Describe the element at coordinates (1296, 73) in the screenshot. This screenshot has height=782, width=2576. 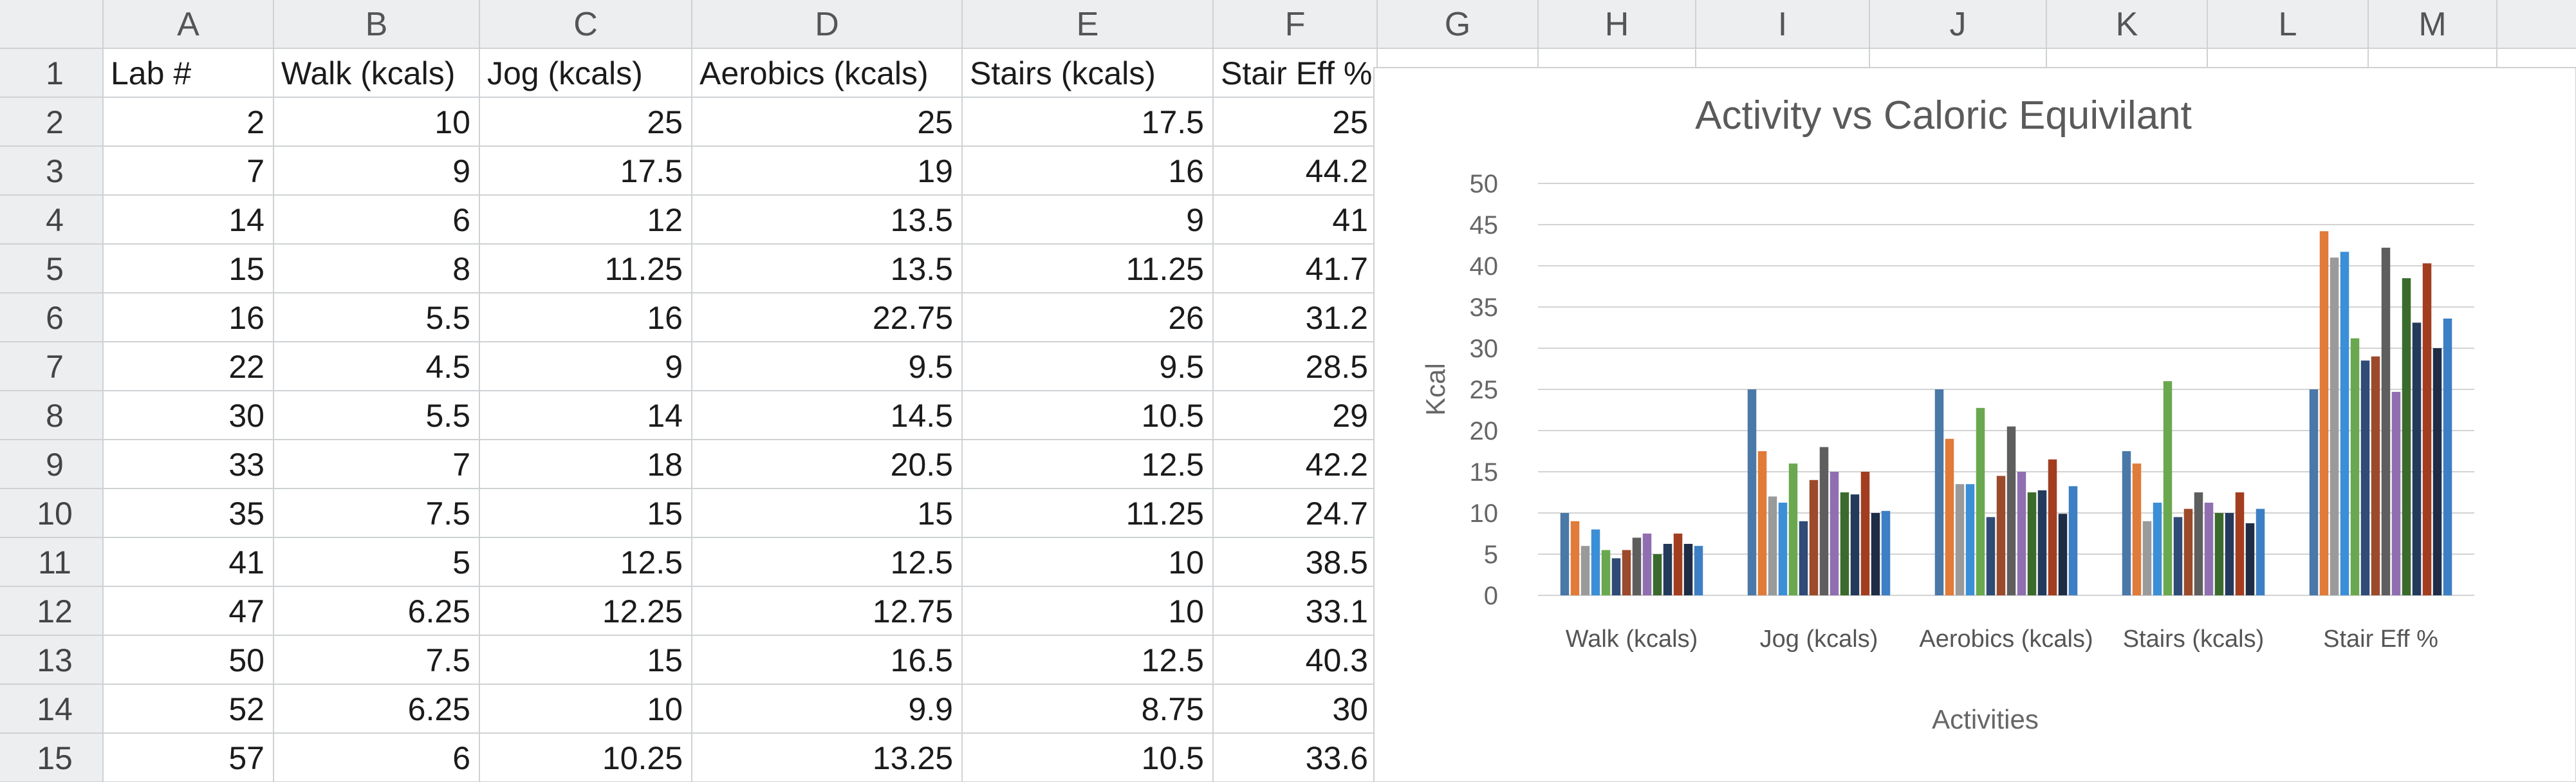
I see `header-cell-stair-eff: Stair Eff %` at that location.